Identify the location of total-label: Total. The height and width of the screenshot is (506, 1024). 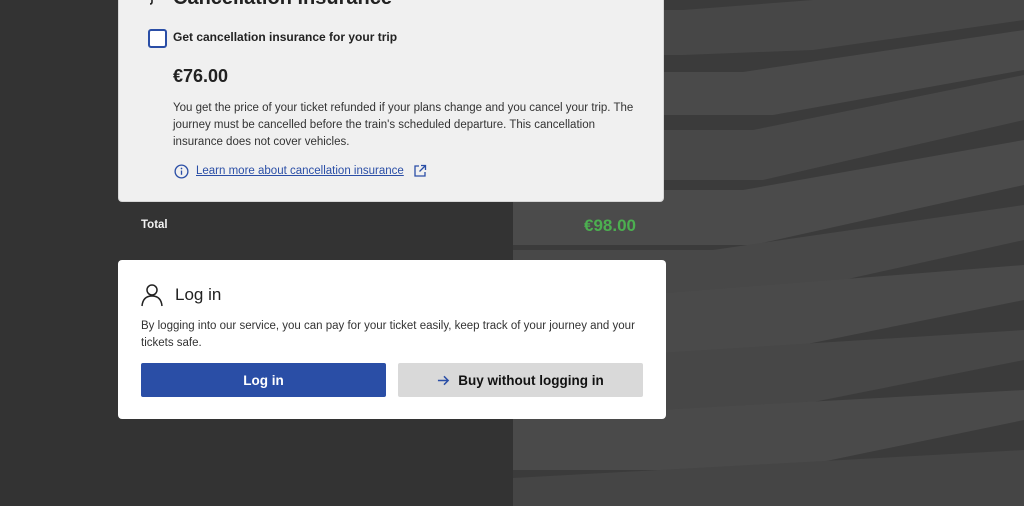
(154, 225).